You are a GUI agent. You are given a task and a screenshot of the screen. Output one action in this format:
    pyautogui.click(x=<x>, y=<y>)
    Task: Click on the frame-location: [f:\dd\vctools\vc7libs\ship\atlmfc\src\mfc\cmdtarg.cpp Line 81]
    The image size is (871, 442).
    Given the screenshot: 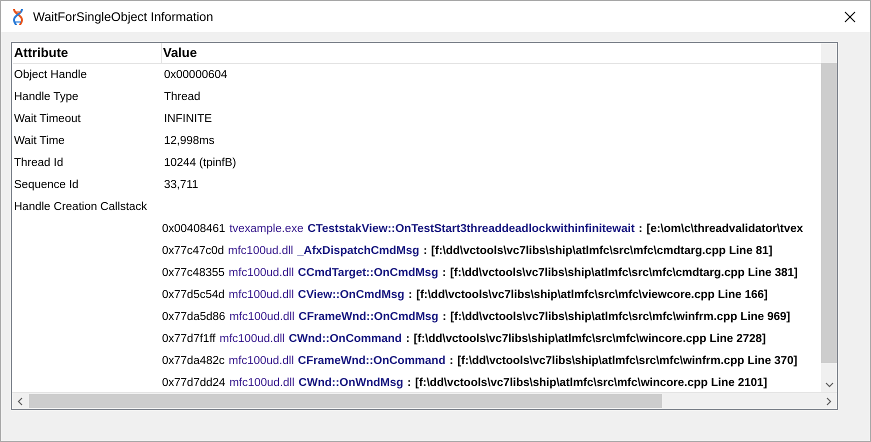 What is the action you would take?
    pyautogui.click(x=601, y=251)
    